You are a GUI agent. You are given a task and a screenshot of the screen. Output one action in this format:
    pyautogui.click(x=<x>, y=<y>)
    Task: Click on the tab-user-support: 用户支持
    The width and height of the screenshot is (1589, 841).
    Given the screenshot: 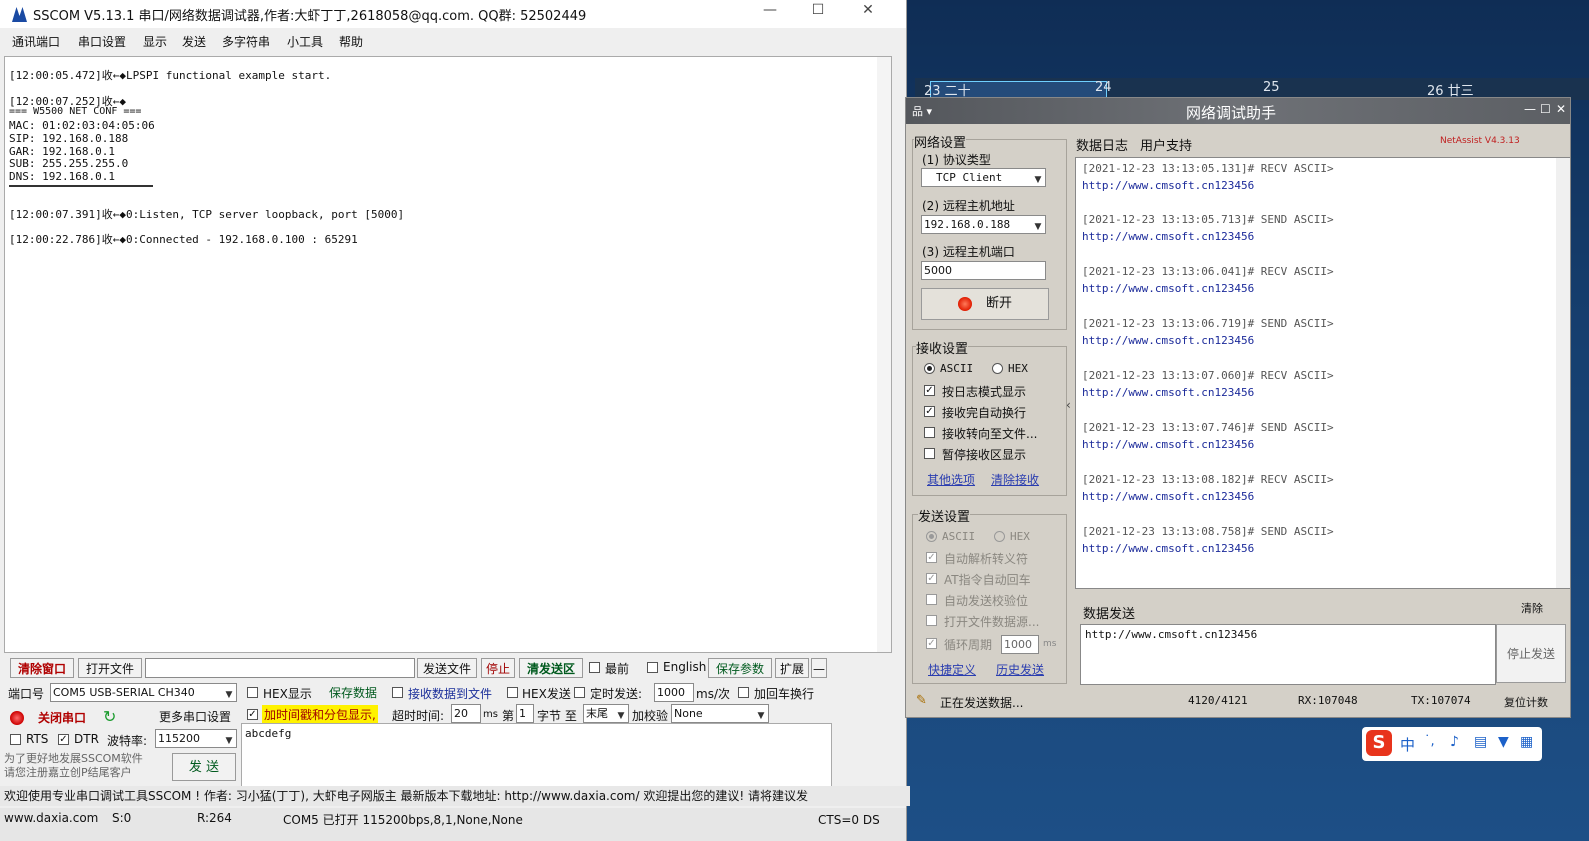 What is the action you would take?
    pyautogui.click(x=1166, y=144)
    